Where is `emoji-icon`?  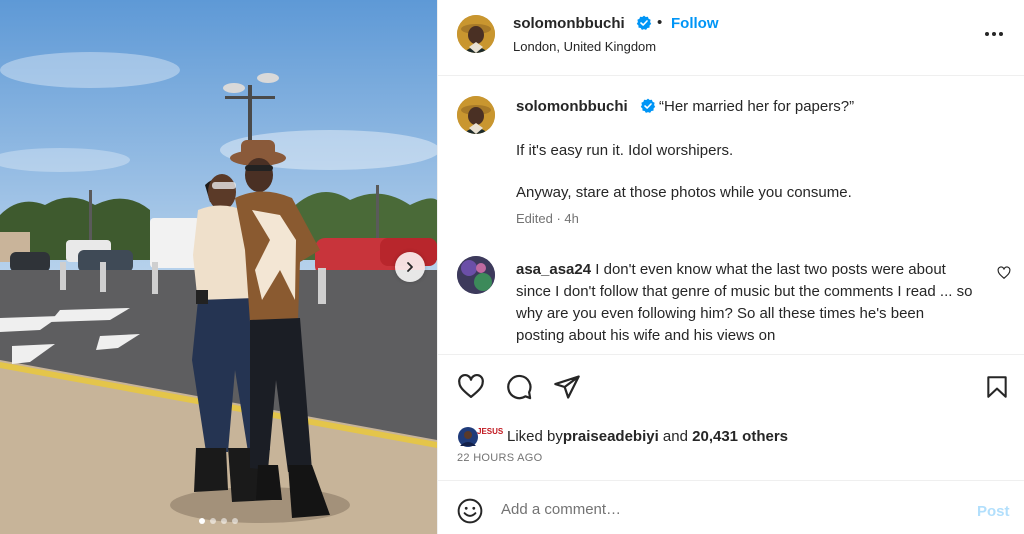 emoji-icon is located at coordinates (470, 511).